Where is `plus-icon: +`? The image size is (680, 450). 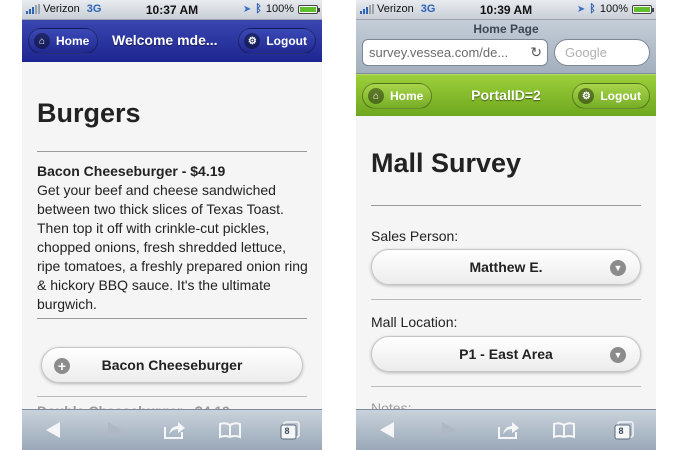 plus-icon: + is located at coordinates (62, 366).